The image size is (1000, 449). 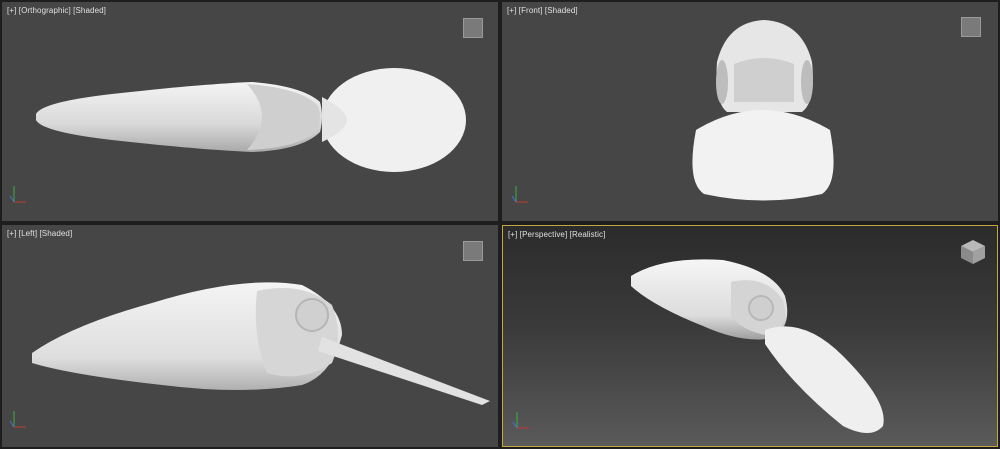 I want to click on lure-model-perspective, so click(x=757, y=346).